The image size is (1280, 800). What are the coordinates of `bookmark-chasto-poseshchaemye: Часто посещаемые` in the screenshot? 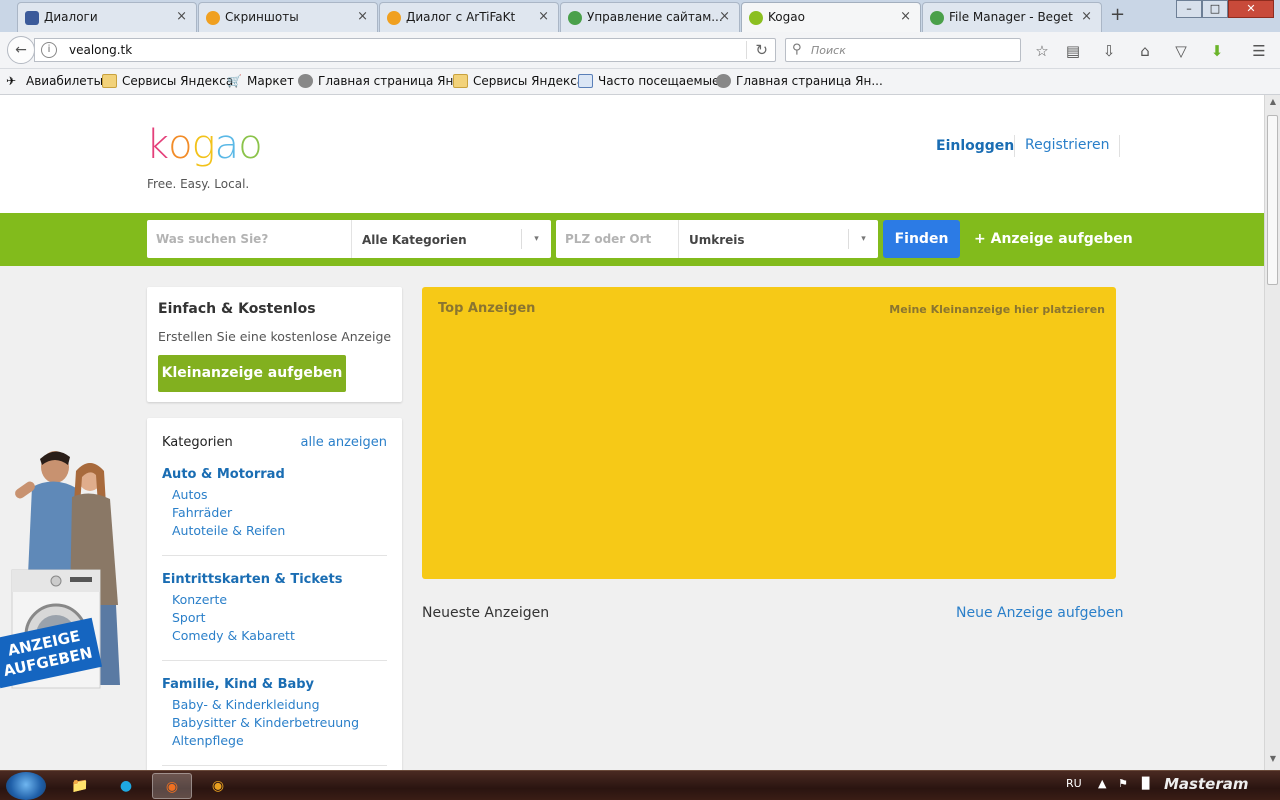 It's located at (648, 81).